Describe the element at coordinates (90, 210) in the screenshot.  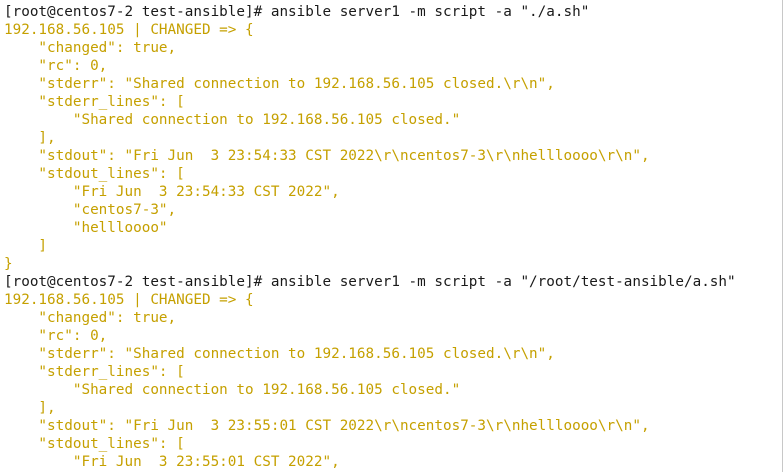
I see `output-line: "centos7-3",` at that location.